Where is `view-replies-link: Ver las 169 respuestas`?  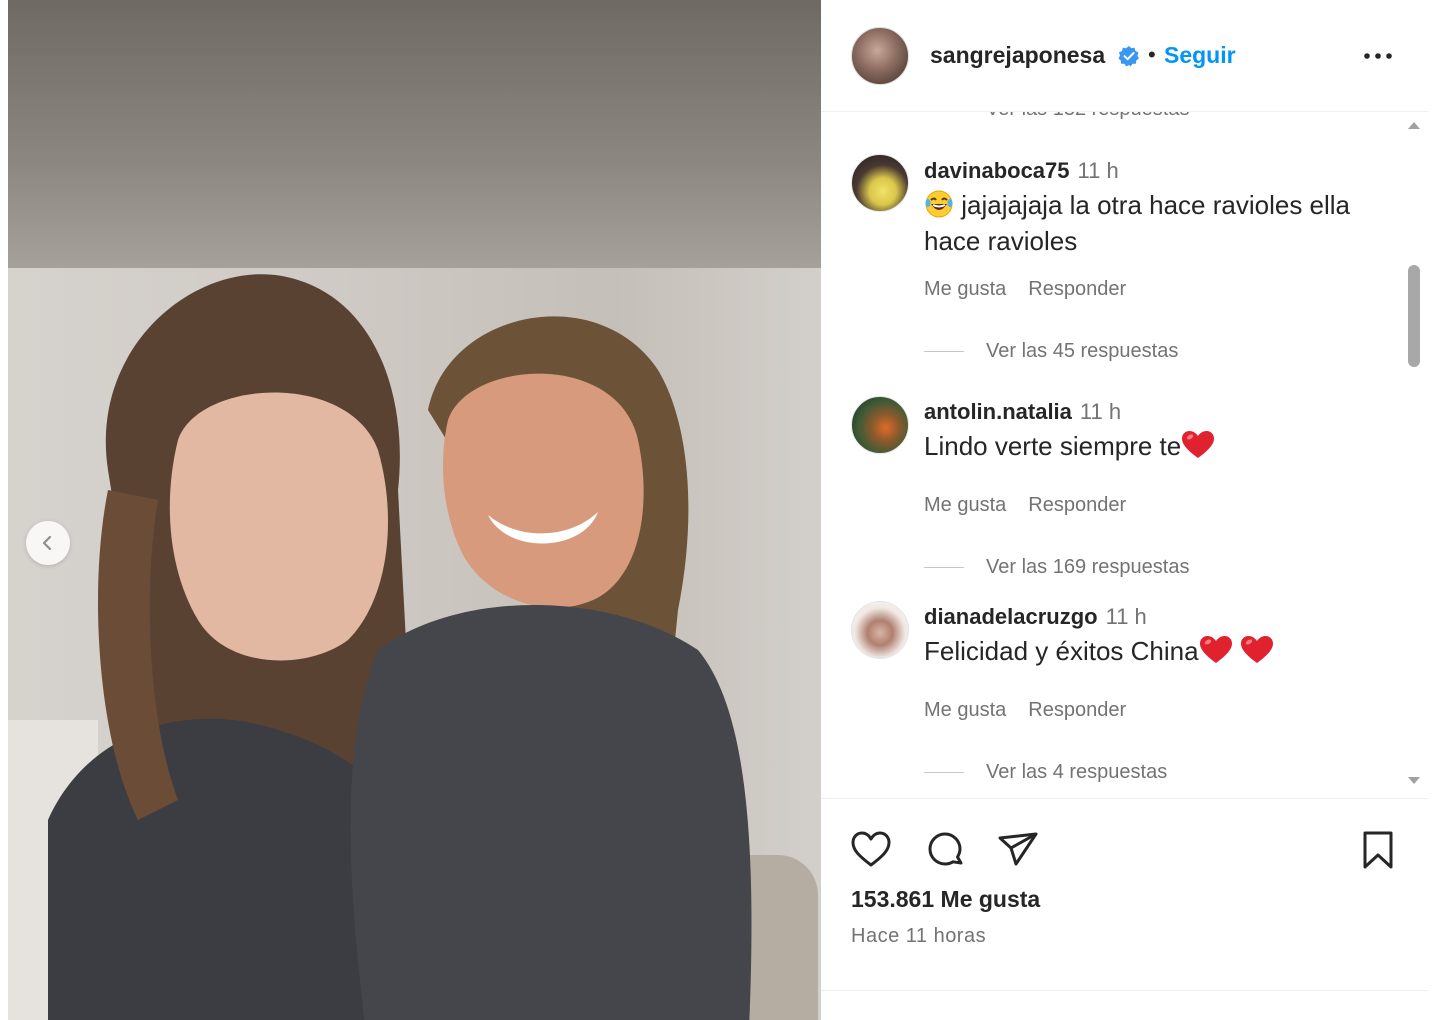
view-replies-link: Ver las 169 respuestas is located at coordinates (1056, 567).